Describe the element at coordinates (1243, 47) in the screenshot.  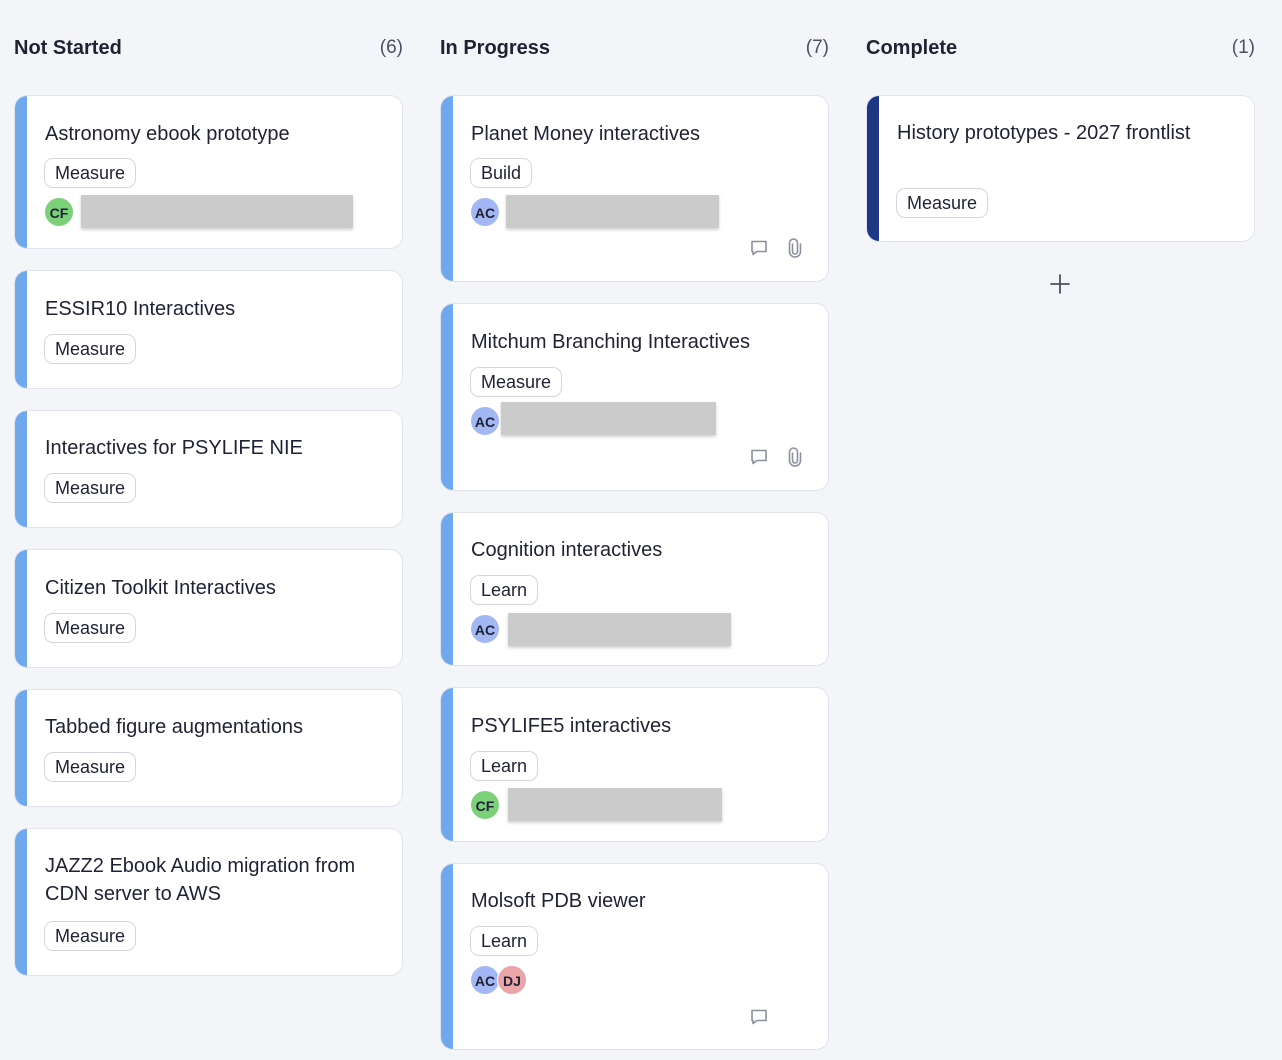
I see `column-count: (1)` at that location.